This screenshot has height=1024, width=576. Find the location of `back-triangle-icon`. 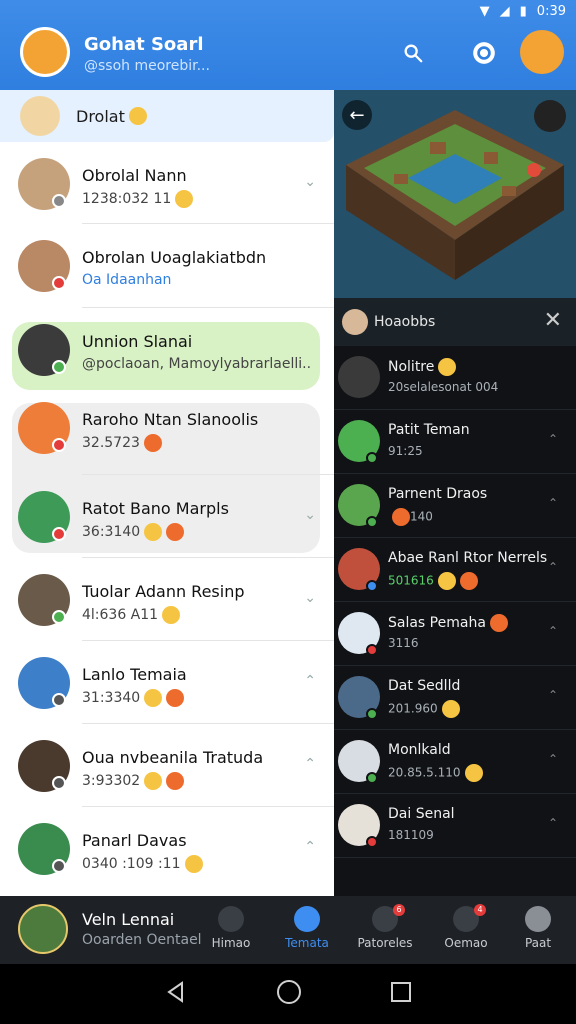

back-triangle-icon is located at coordinates (176, 994).